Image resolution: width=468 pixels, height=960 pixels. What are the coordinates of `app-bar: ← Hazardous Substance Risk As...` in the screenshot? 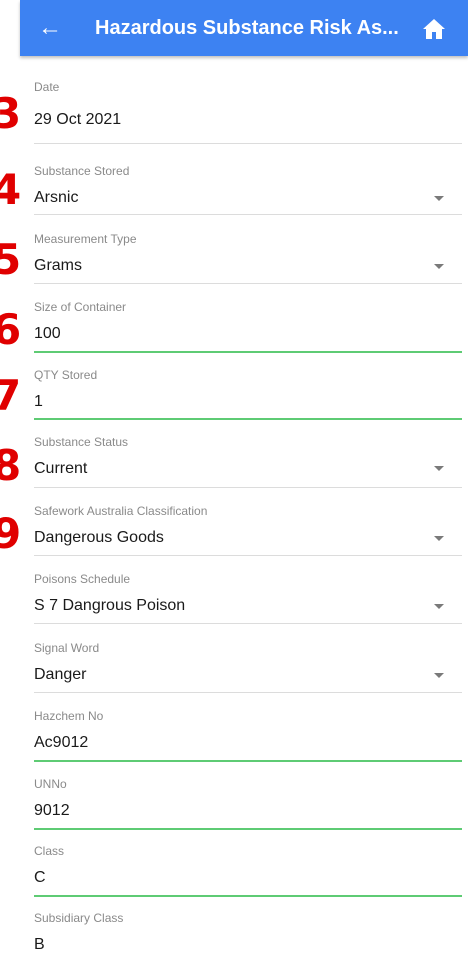 It's located at (244, 28).